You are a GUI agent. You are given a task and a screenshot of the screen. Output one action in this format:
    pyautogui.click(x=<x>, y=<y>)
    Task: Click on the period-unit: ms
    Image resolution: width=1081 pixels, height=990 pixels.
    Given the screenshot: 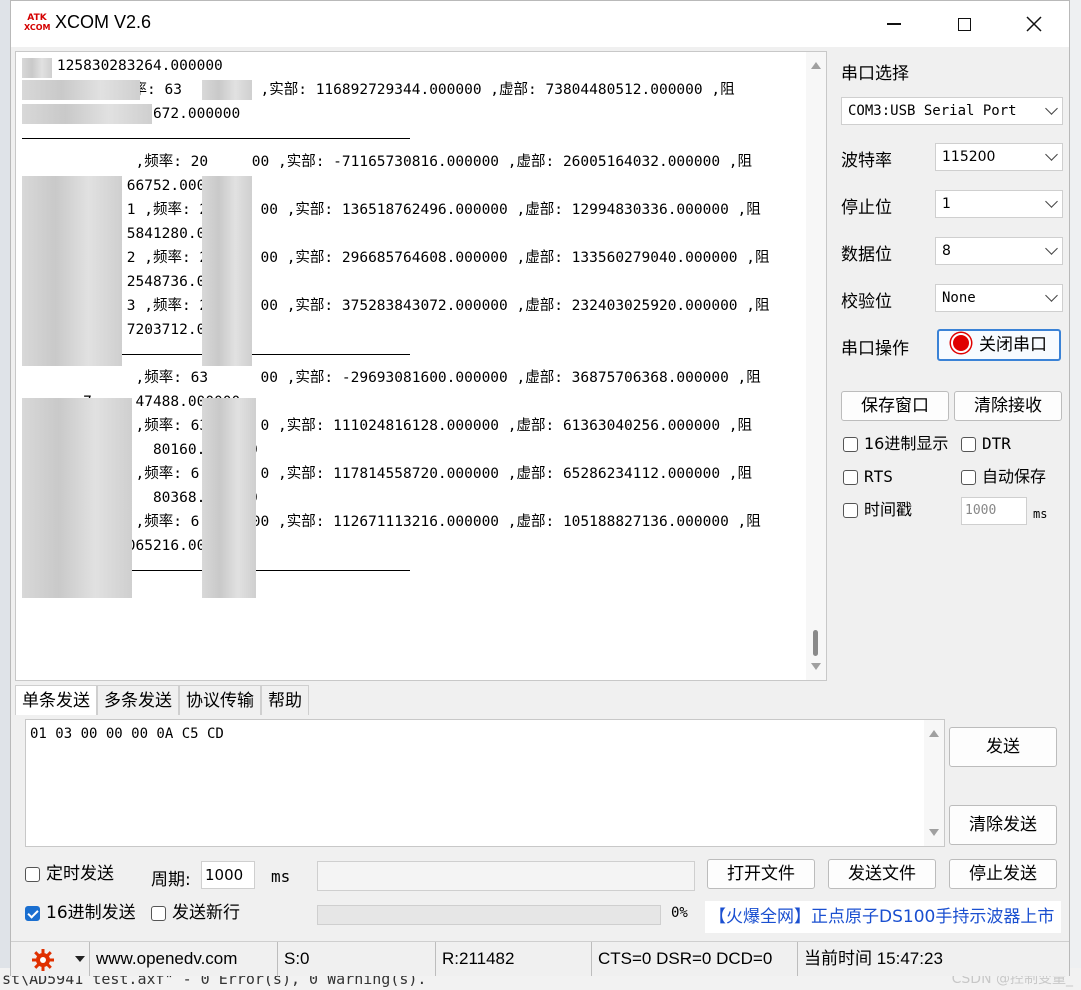 What is the action you would take?
    pyautogui.click(x=281, y=876)
    